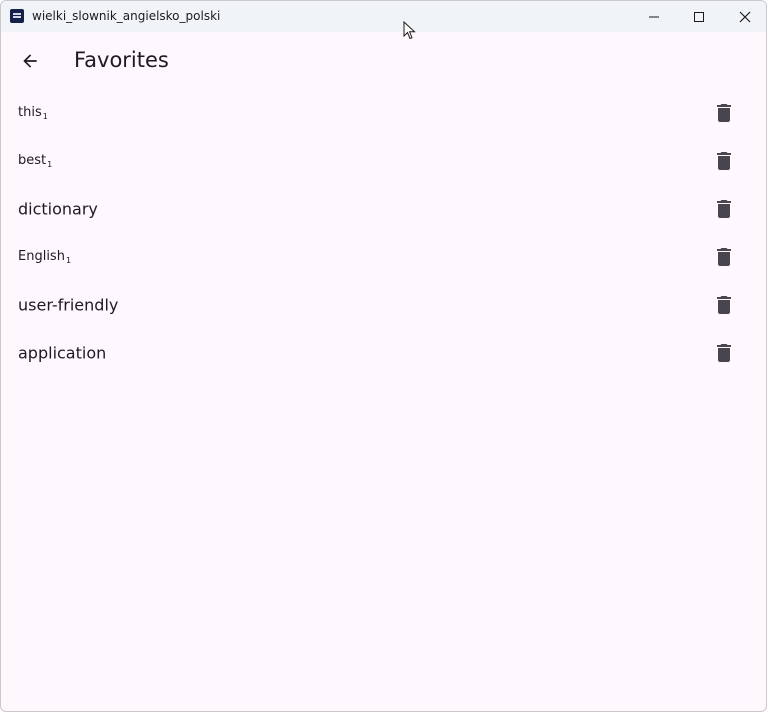 This screenshot has height=713, width=768. I want to click on favorite-word: this1, so click(33, 113).